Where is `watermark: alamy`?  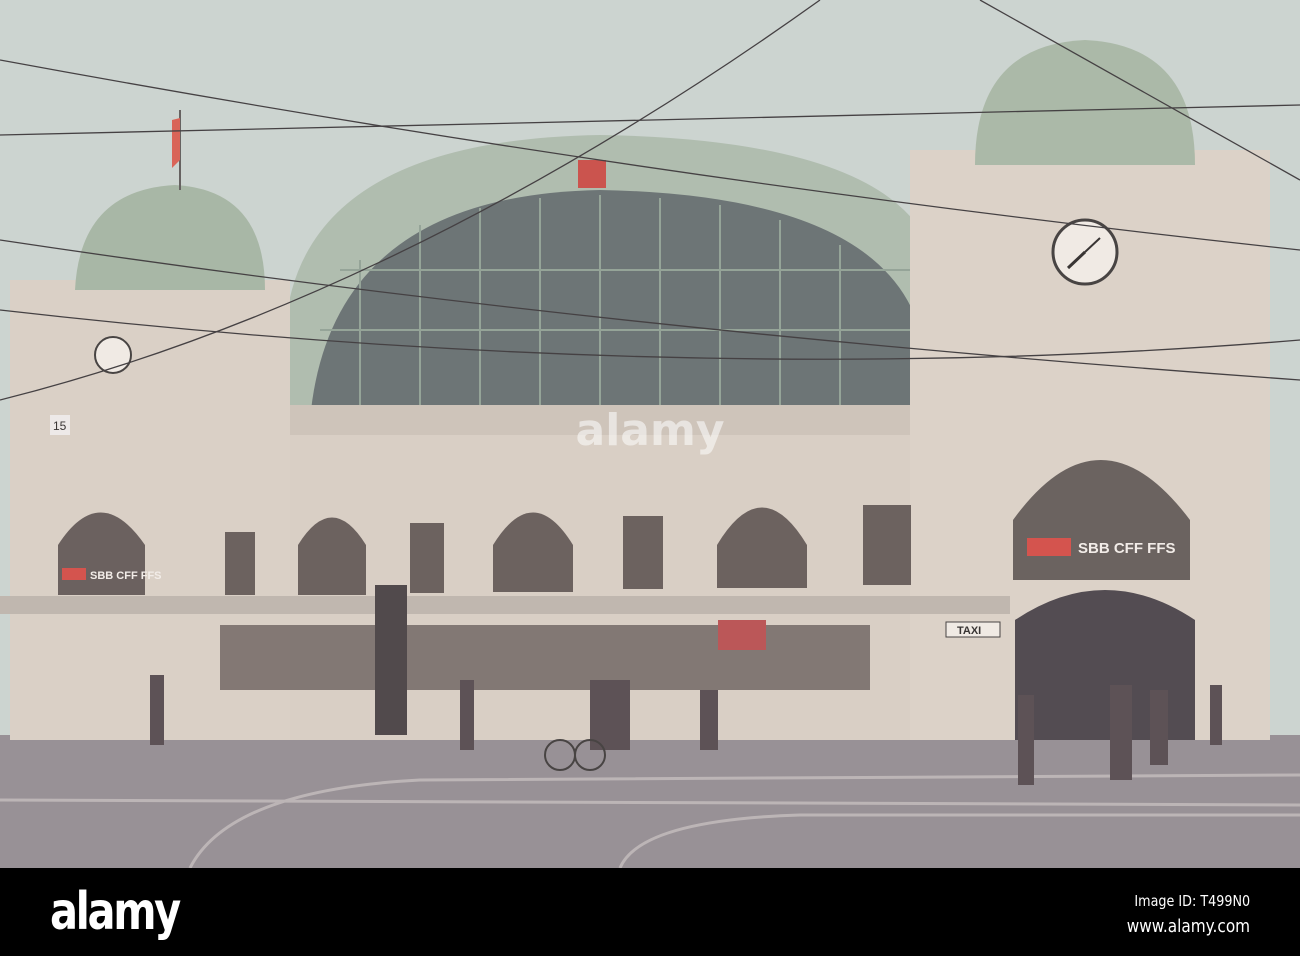
watermark: alamy is located at coordinates (650, 430).